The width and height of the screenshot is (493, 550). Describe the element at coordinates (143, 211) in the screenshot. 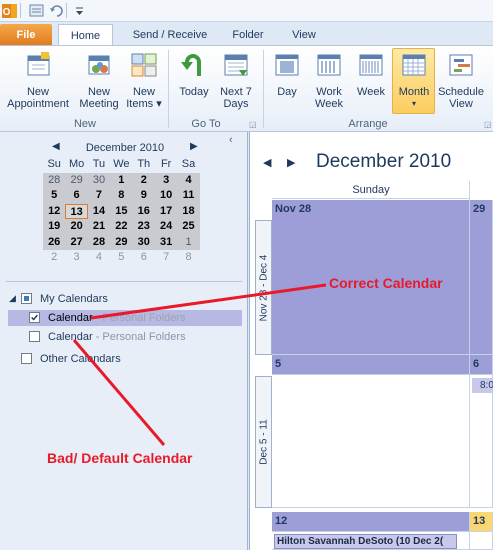

I see `mini-cal-day: 16` at that location.